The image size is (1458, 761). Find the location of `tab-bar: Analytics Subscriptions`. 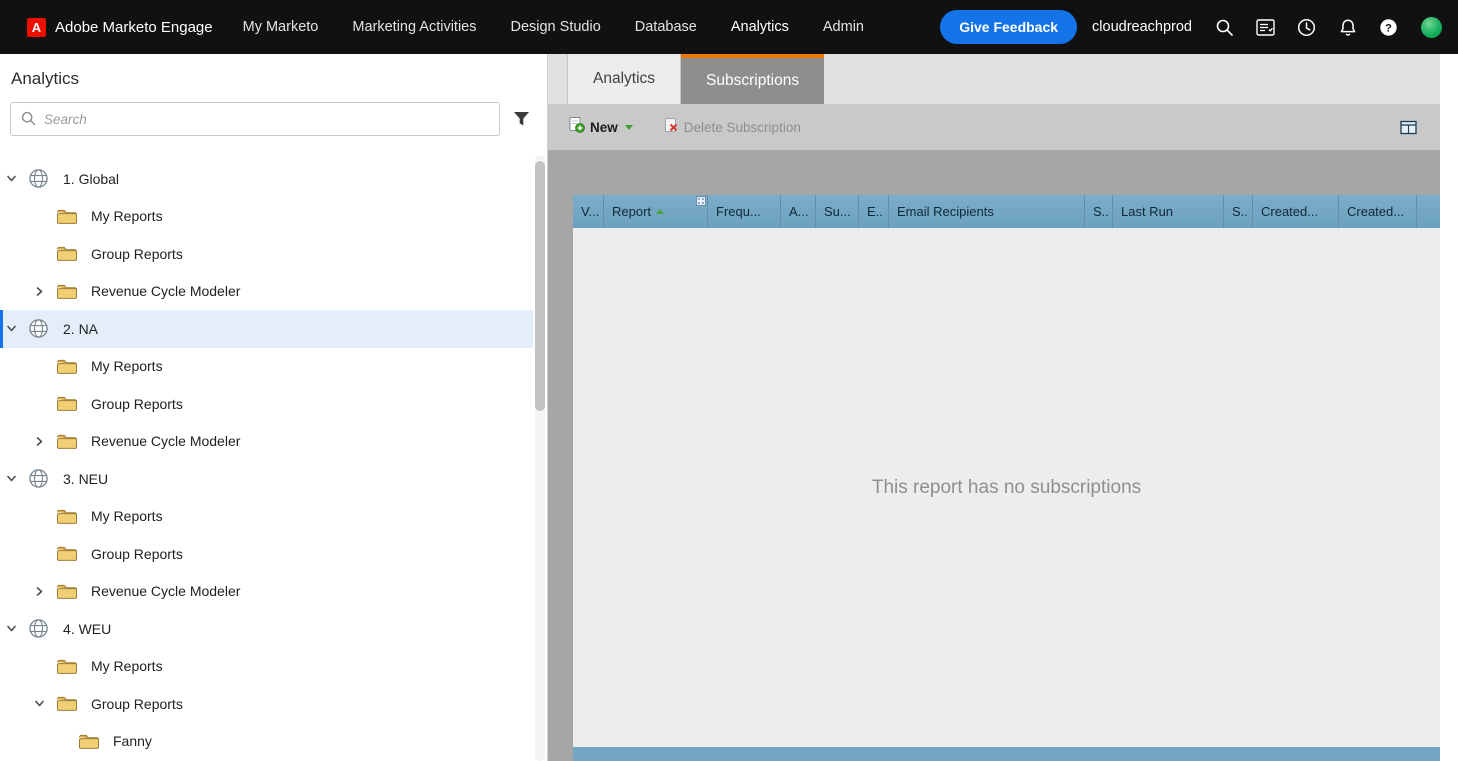

tab-bar: Analytics Subscriptions is located at coordinates (994, 79).